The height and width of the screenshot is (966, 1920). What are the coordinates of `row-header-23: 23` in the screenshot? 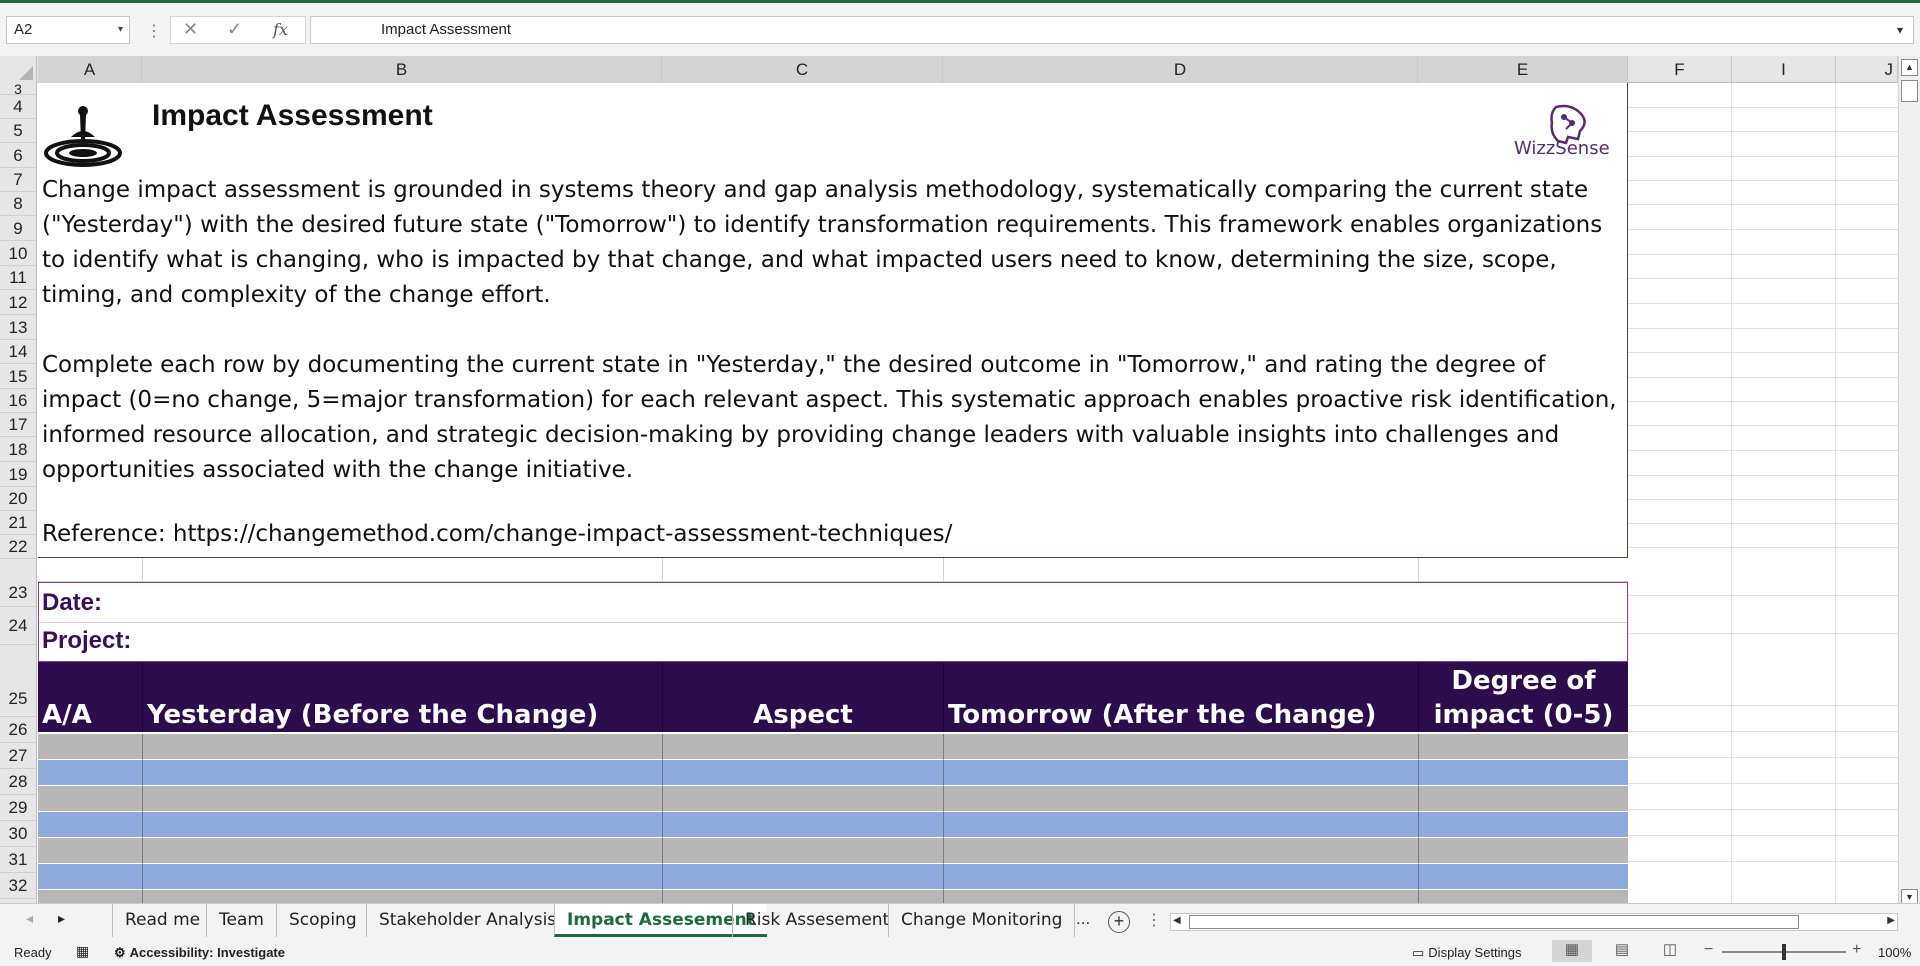 It's located at (18, 583).